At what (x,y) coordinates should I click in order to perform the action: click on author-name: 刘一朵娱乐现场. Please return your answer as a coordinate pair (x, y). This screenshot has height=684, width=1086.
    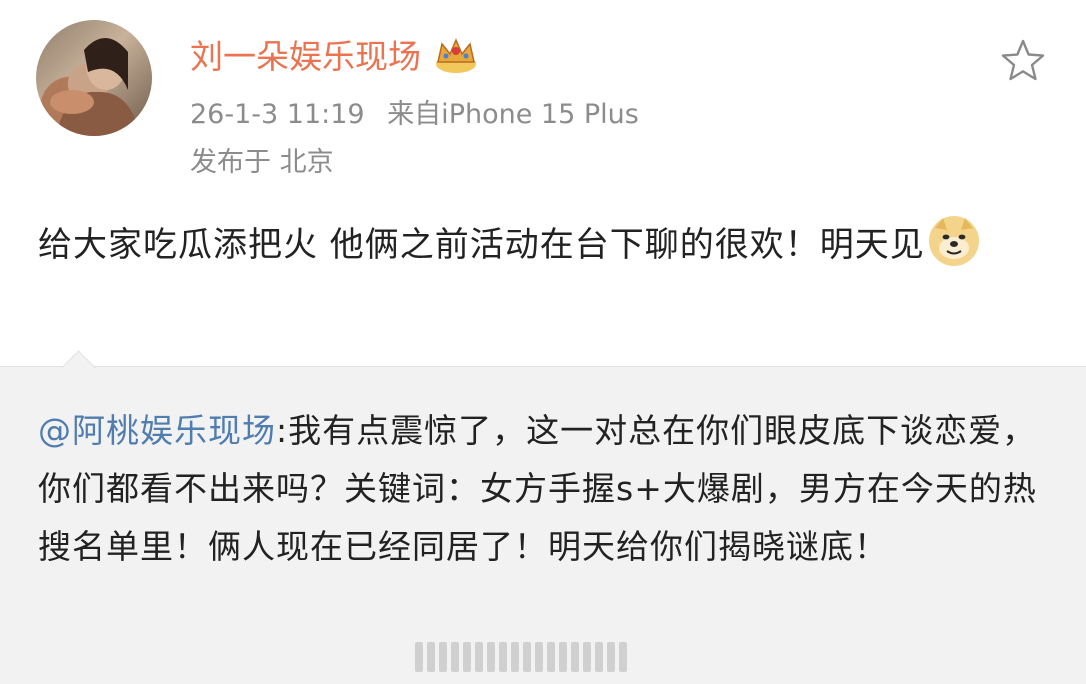
    Looking at the image, I should click on (334, 54).